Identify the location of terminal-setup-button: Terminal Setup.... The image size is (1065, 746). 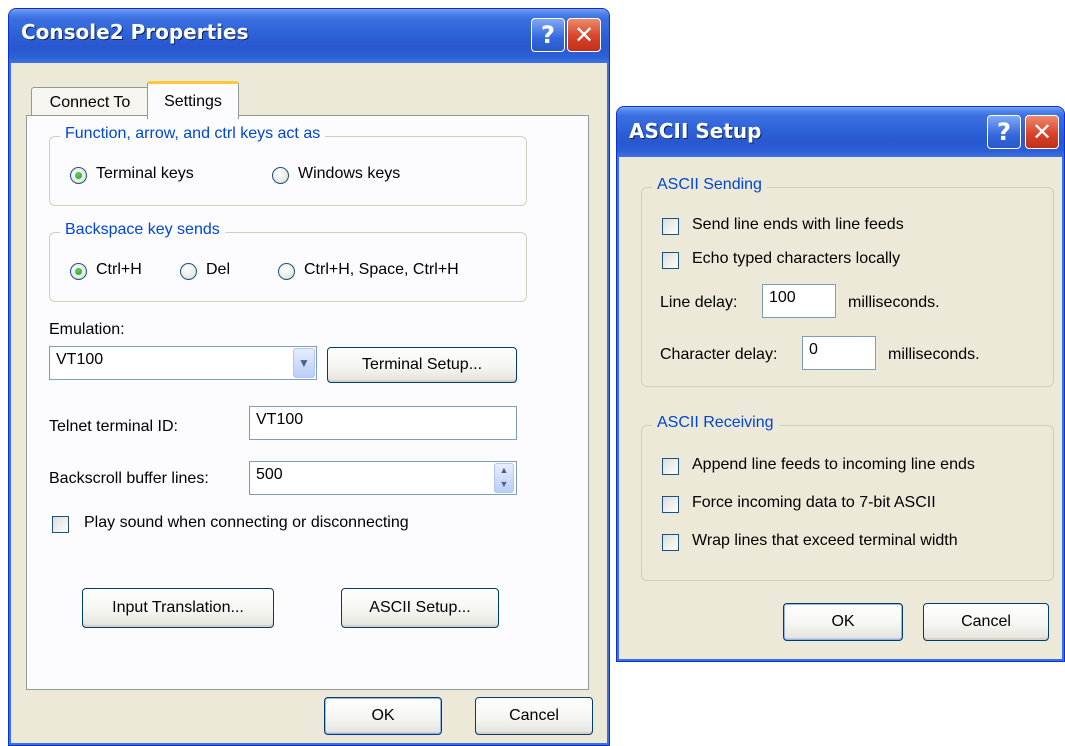
(422, 365).